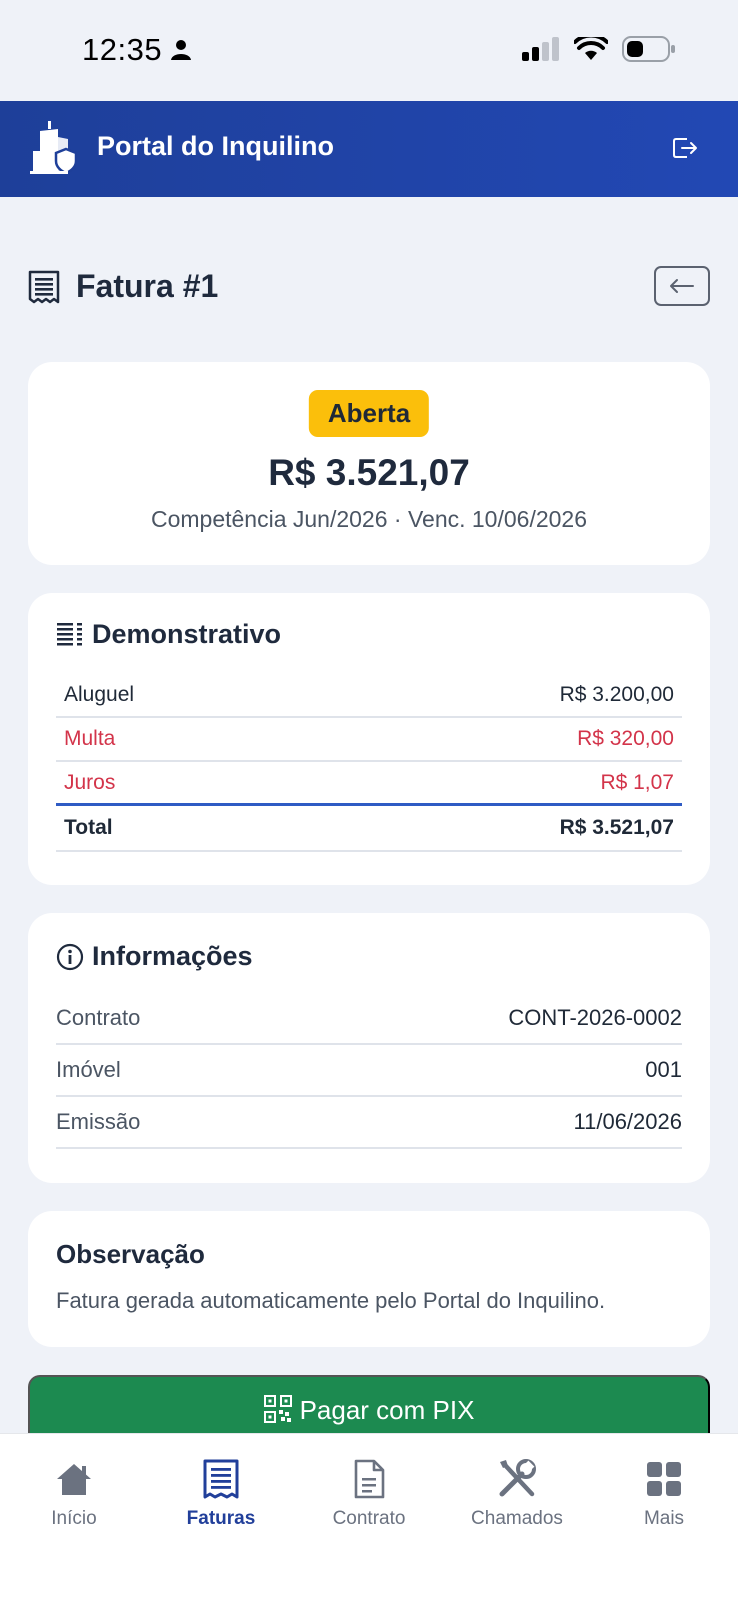  I want to click on receipt-icon, so click(44, 287).